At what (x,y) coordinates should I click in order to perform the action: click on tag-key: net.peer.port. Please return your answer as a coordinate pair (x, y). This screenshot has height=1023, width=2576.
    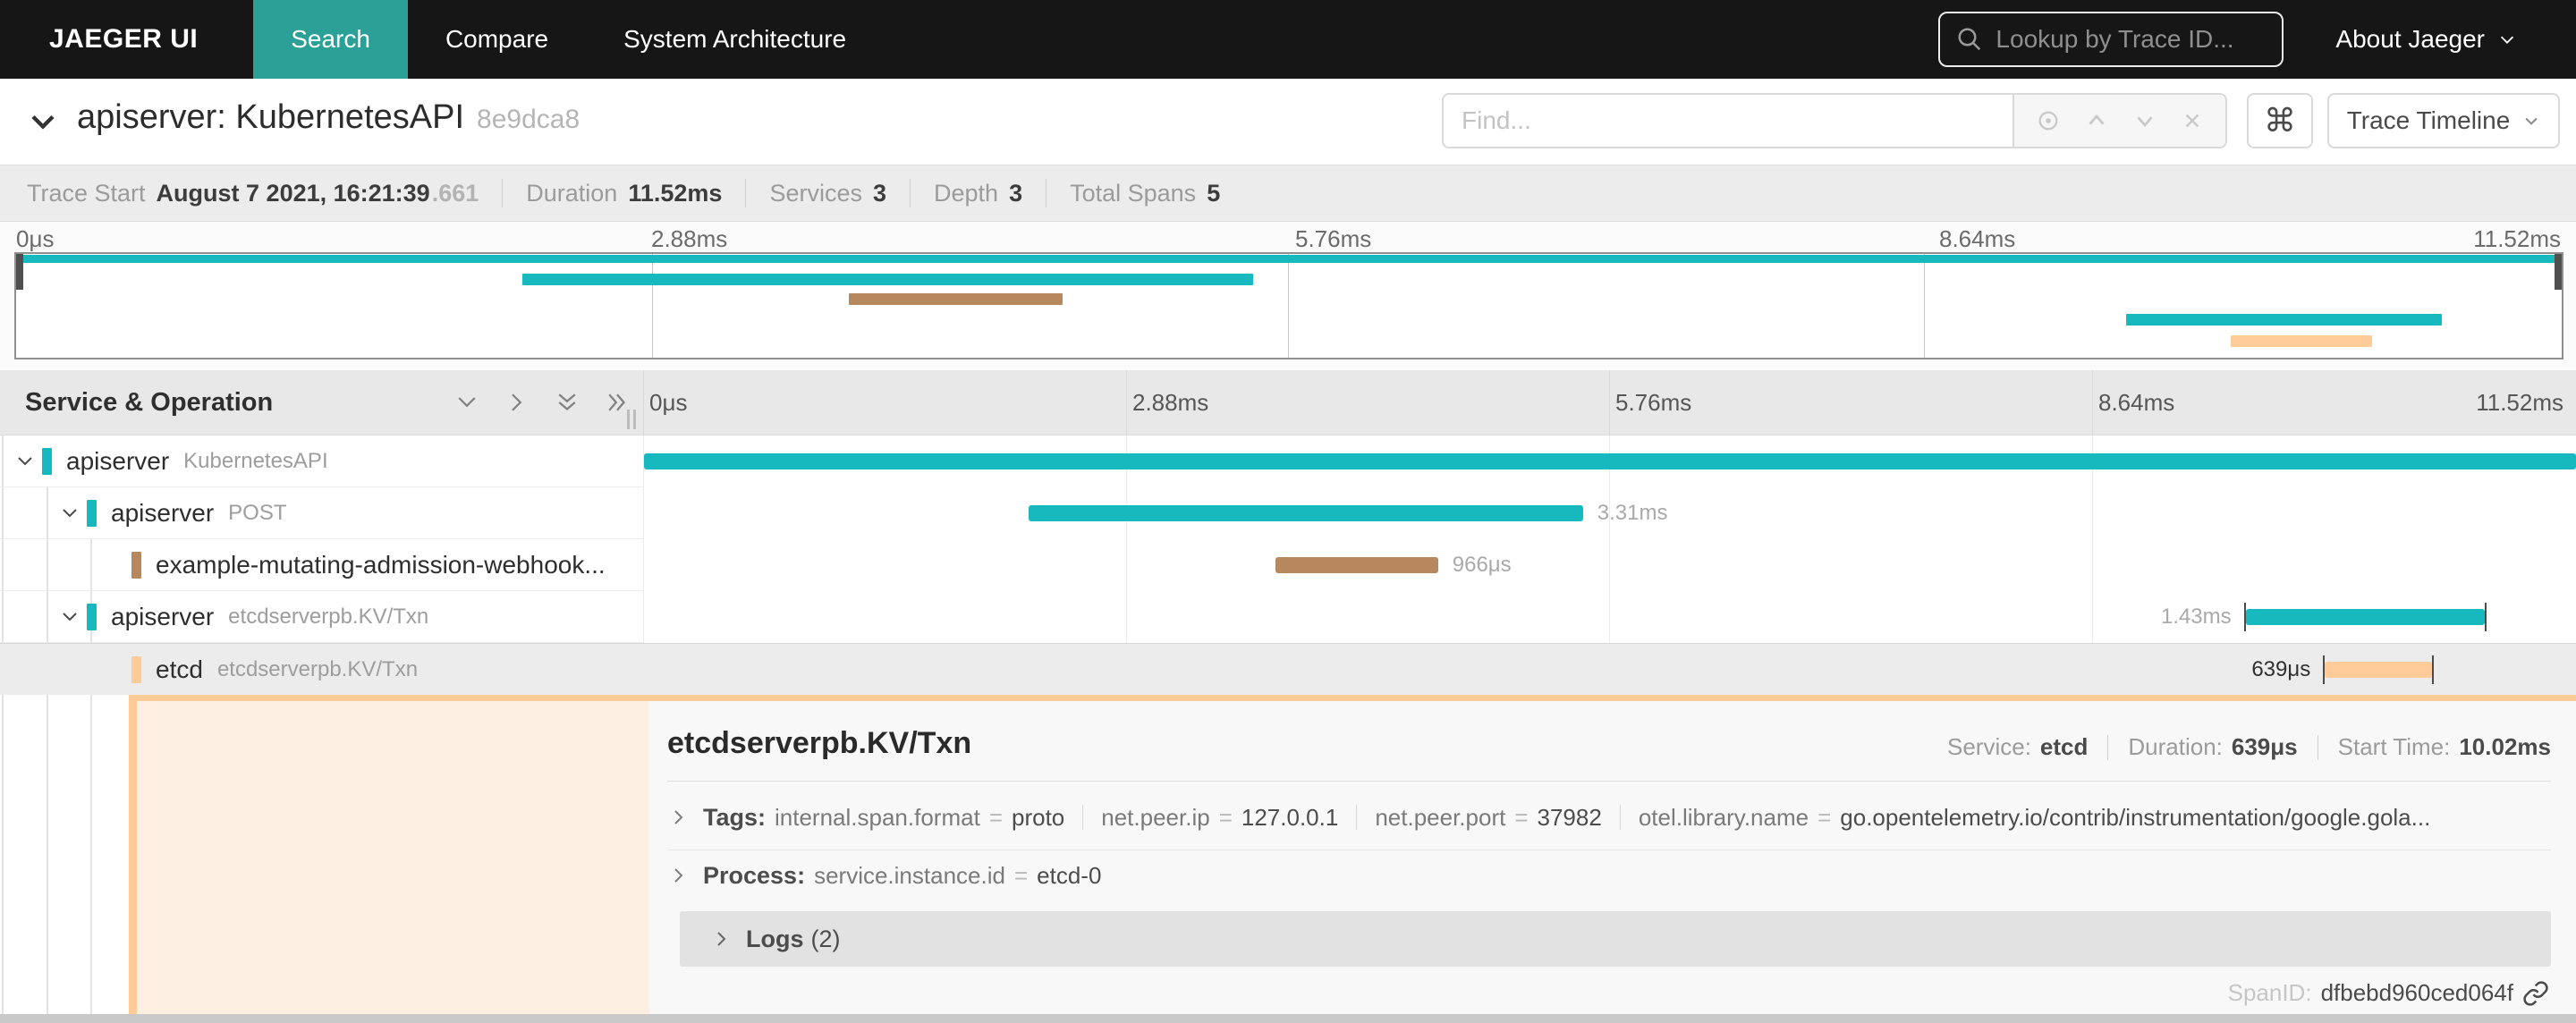
    Looking at the image, I should click on (1440, 817).